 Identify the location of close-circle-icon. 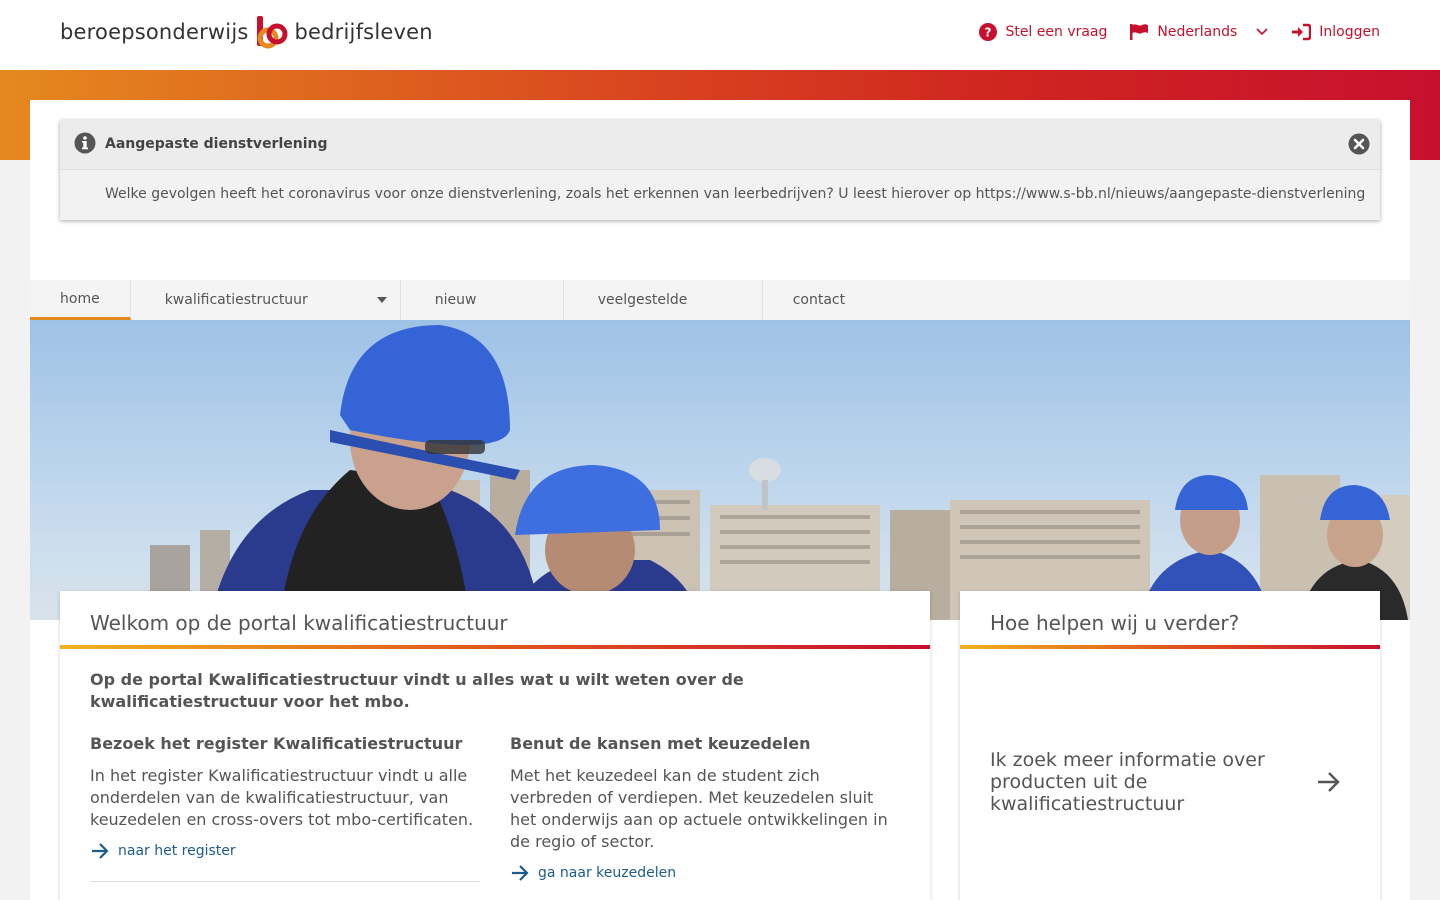
(1359, 144).